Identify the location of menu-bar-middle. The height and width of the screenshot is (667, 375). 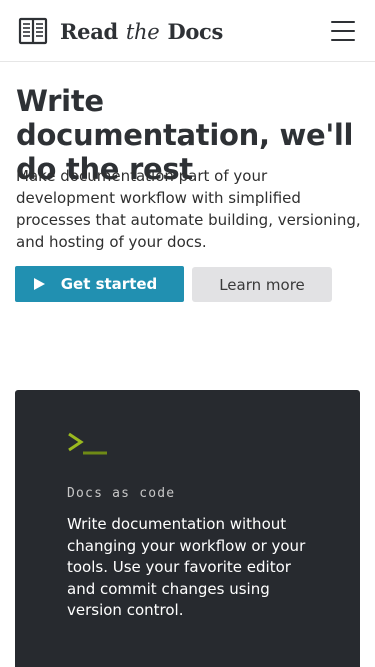
(343, 31).